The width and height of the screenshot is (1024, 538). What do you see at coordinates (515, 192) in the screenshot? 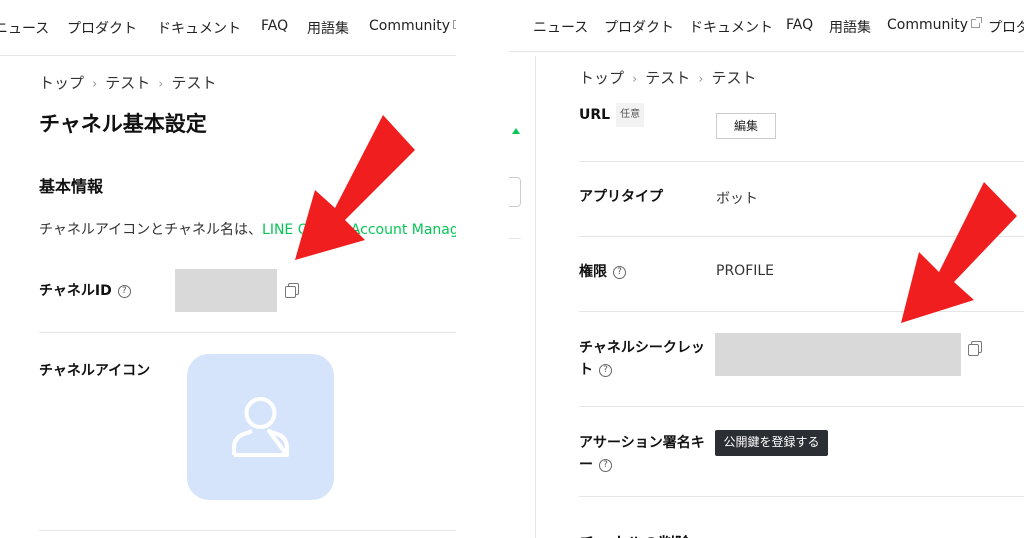
I see `sidebar-input-stub` at bounding box center [515, 192].